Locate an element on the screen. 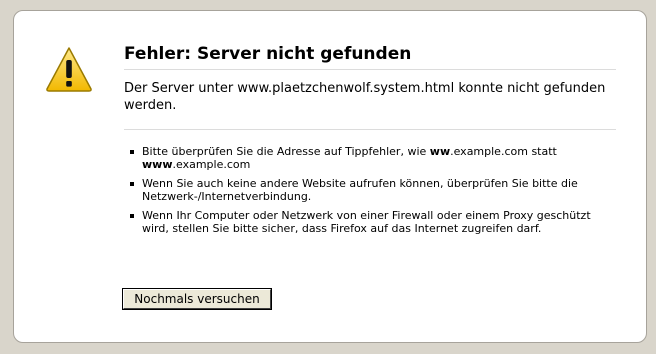 This screenshot has height=354, width=656. hint-text-bold: www is located at coordinates (157, 164).